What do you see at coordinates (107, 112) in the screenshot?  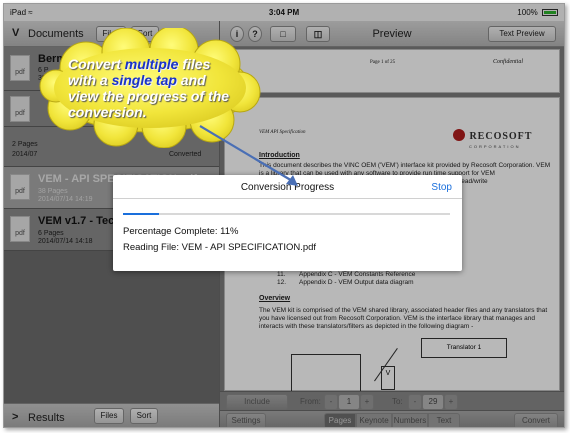 I see `callout-line-4: conversion.` at bounding box center [107, 112].